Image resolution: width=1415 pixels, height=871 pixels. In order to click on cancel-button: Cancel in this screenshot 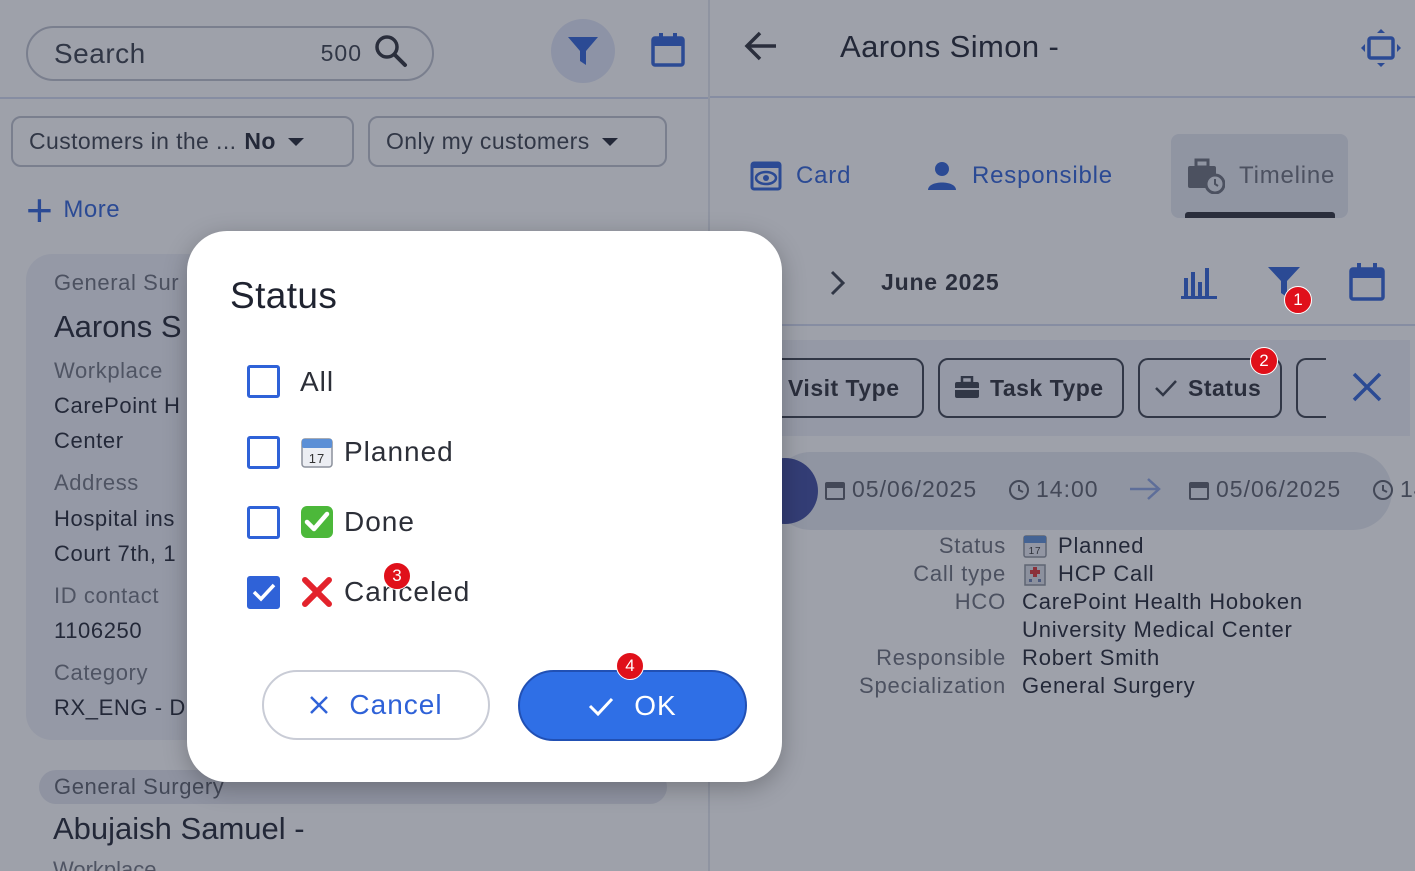, I will do `click(376, 705)`.